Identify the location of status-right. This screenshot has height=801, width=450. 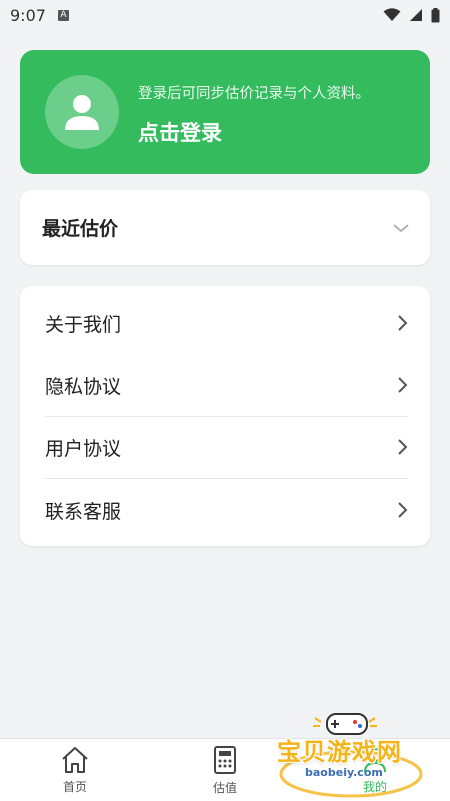
(411, 15).